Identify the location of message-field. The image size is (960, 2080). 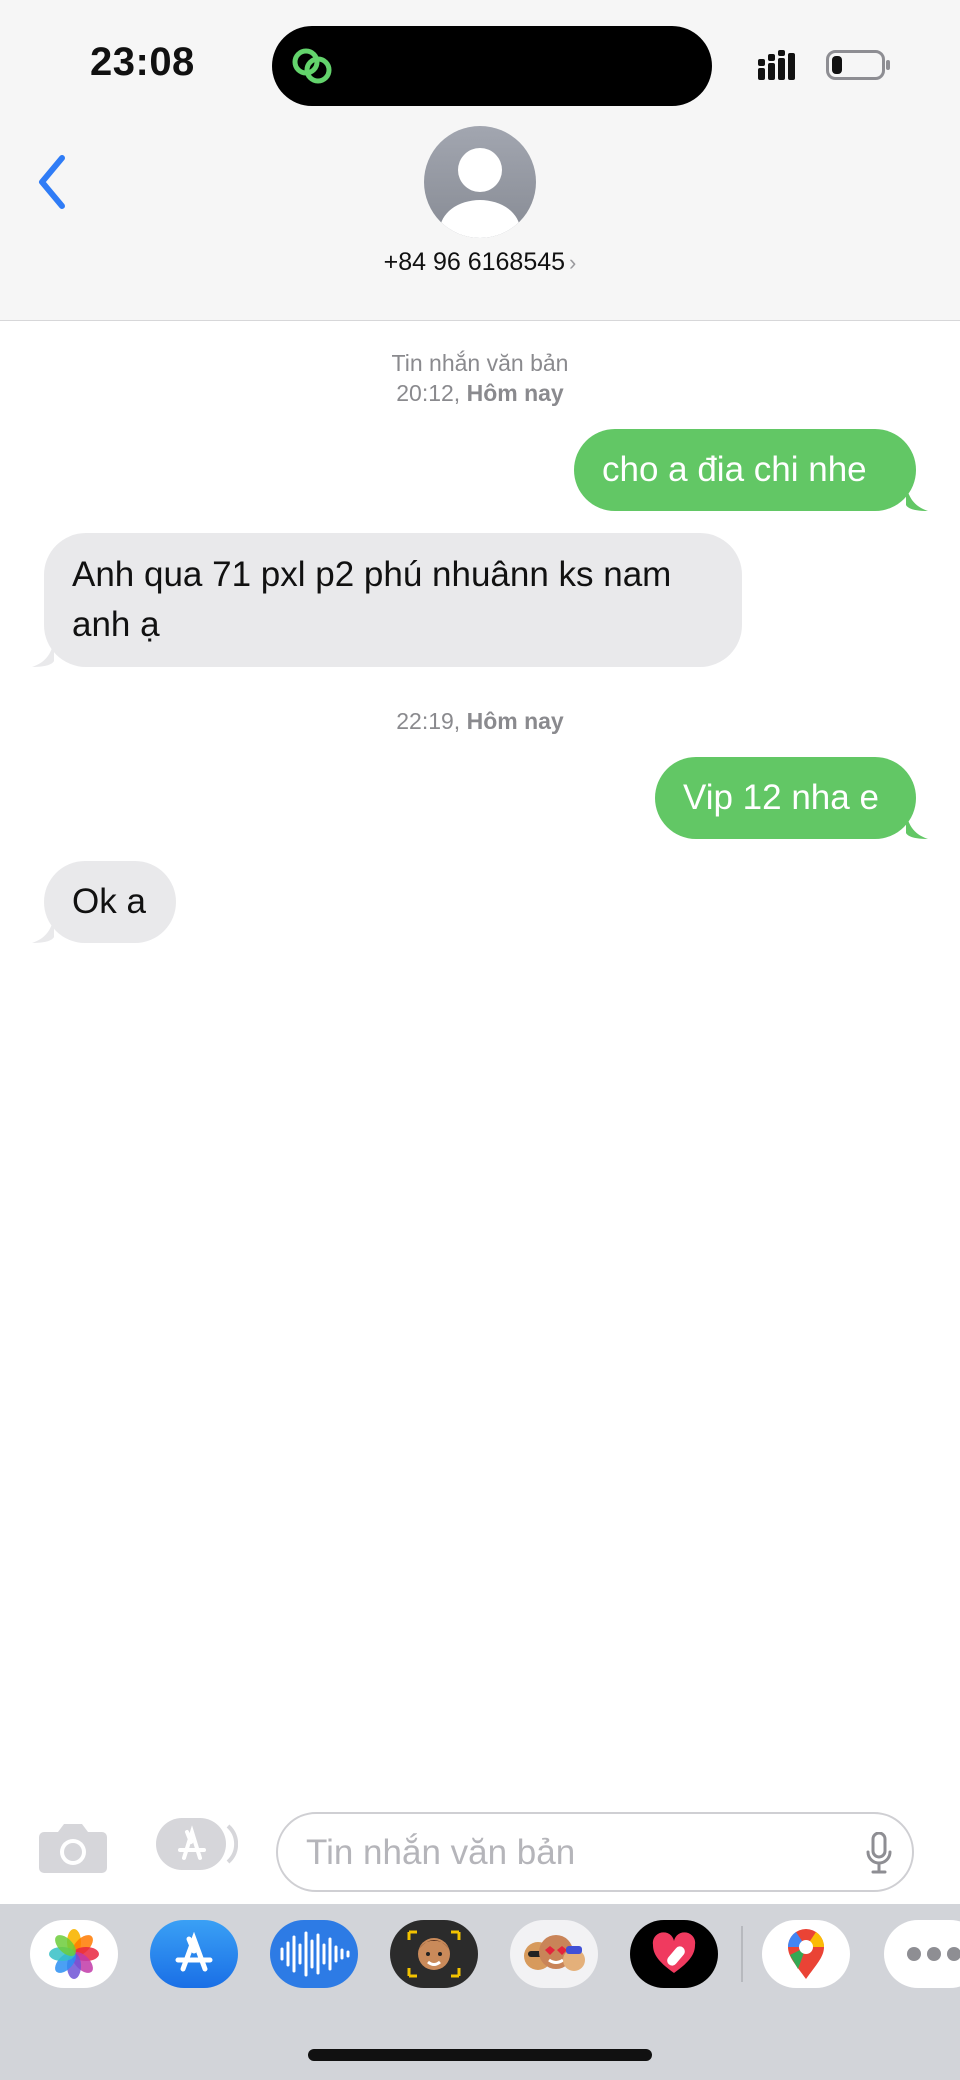
(595, 1852).